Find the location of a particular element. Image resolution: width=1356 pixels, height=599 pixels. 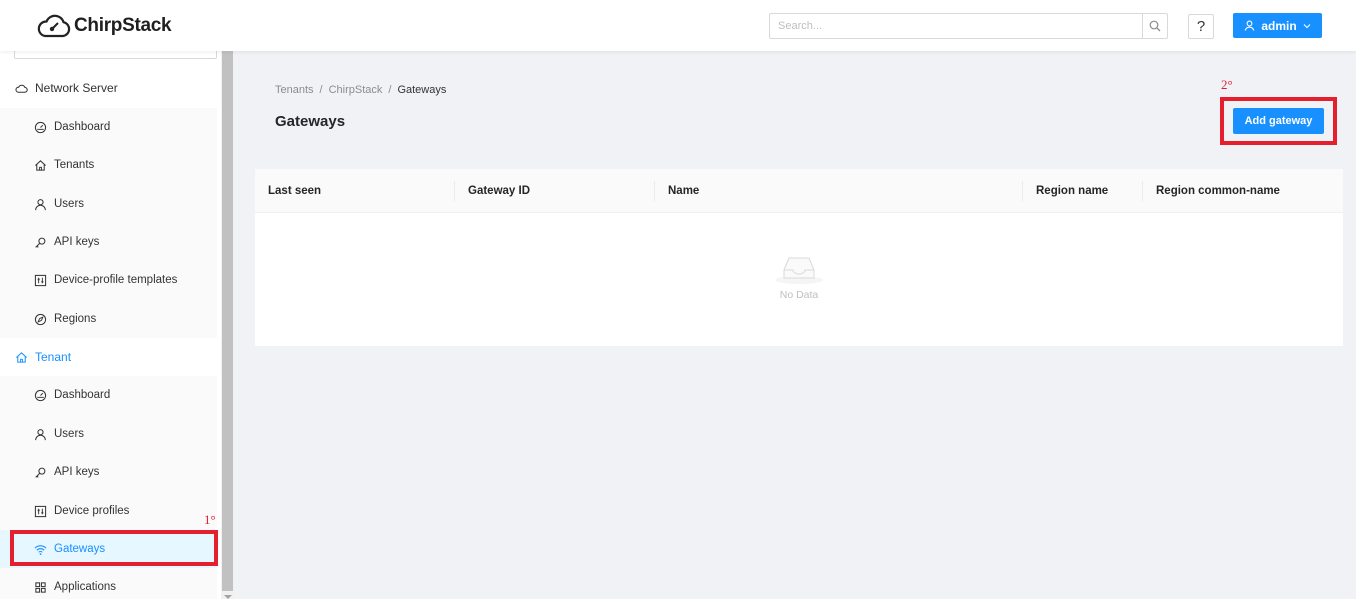

cloud-icon is located at coordinates (21, 88).